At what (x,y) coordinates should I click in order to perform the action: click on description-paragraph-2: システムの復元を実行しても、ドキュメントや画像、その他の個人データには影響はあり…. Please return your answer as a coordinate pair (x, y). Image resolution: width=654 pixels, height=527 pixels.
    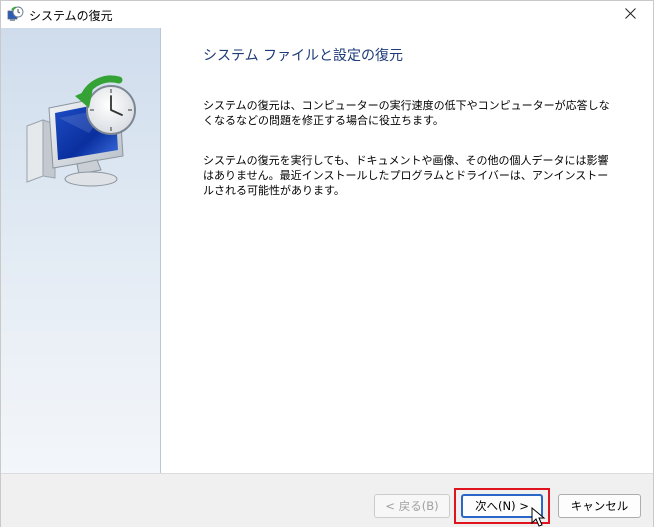
    Looking at the image, I should click on (406, 175).